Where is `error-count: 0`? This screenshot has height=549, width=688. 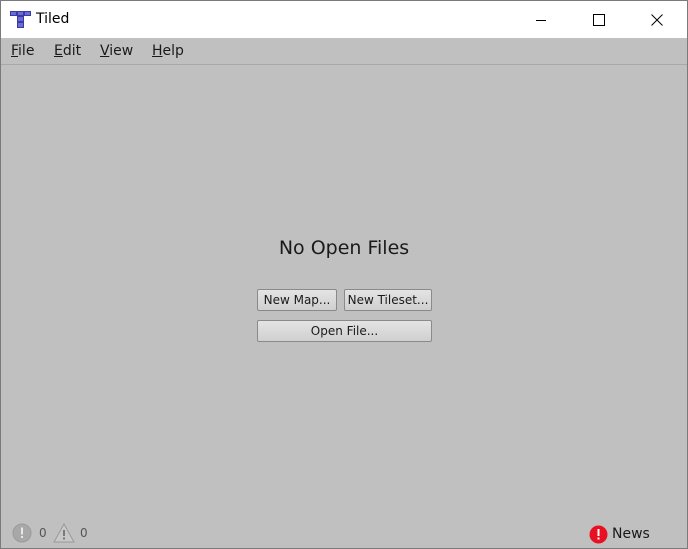 error-count: 0 is located at coordinates (43, 533).